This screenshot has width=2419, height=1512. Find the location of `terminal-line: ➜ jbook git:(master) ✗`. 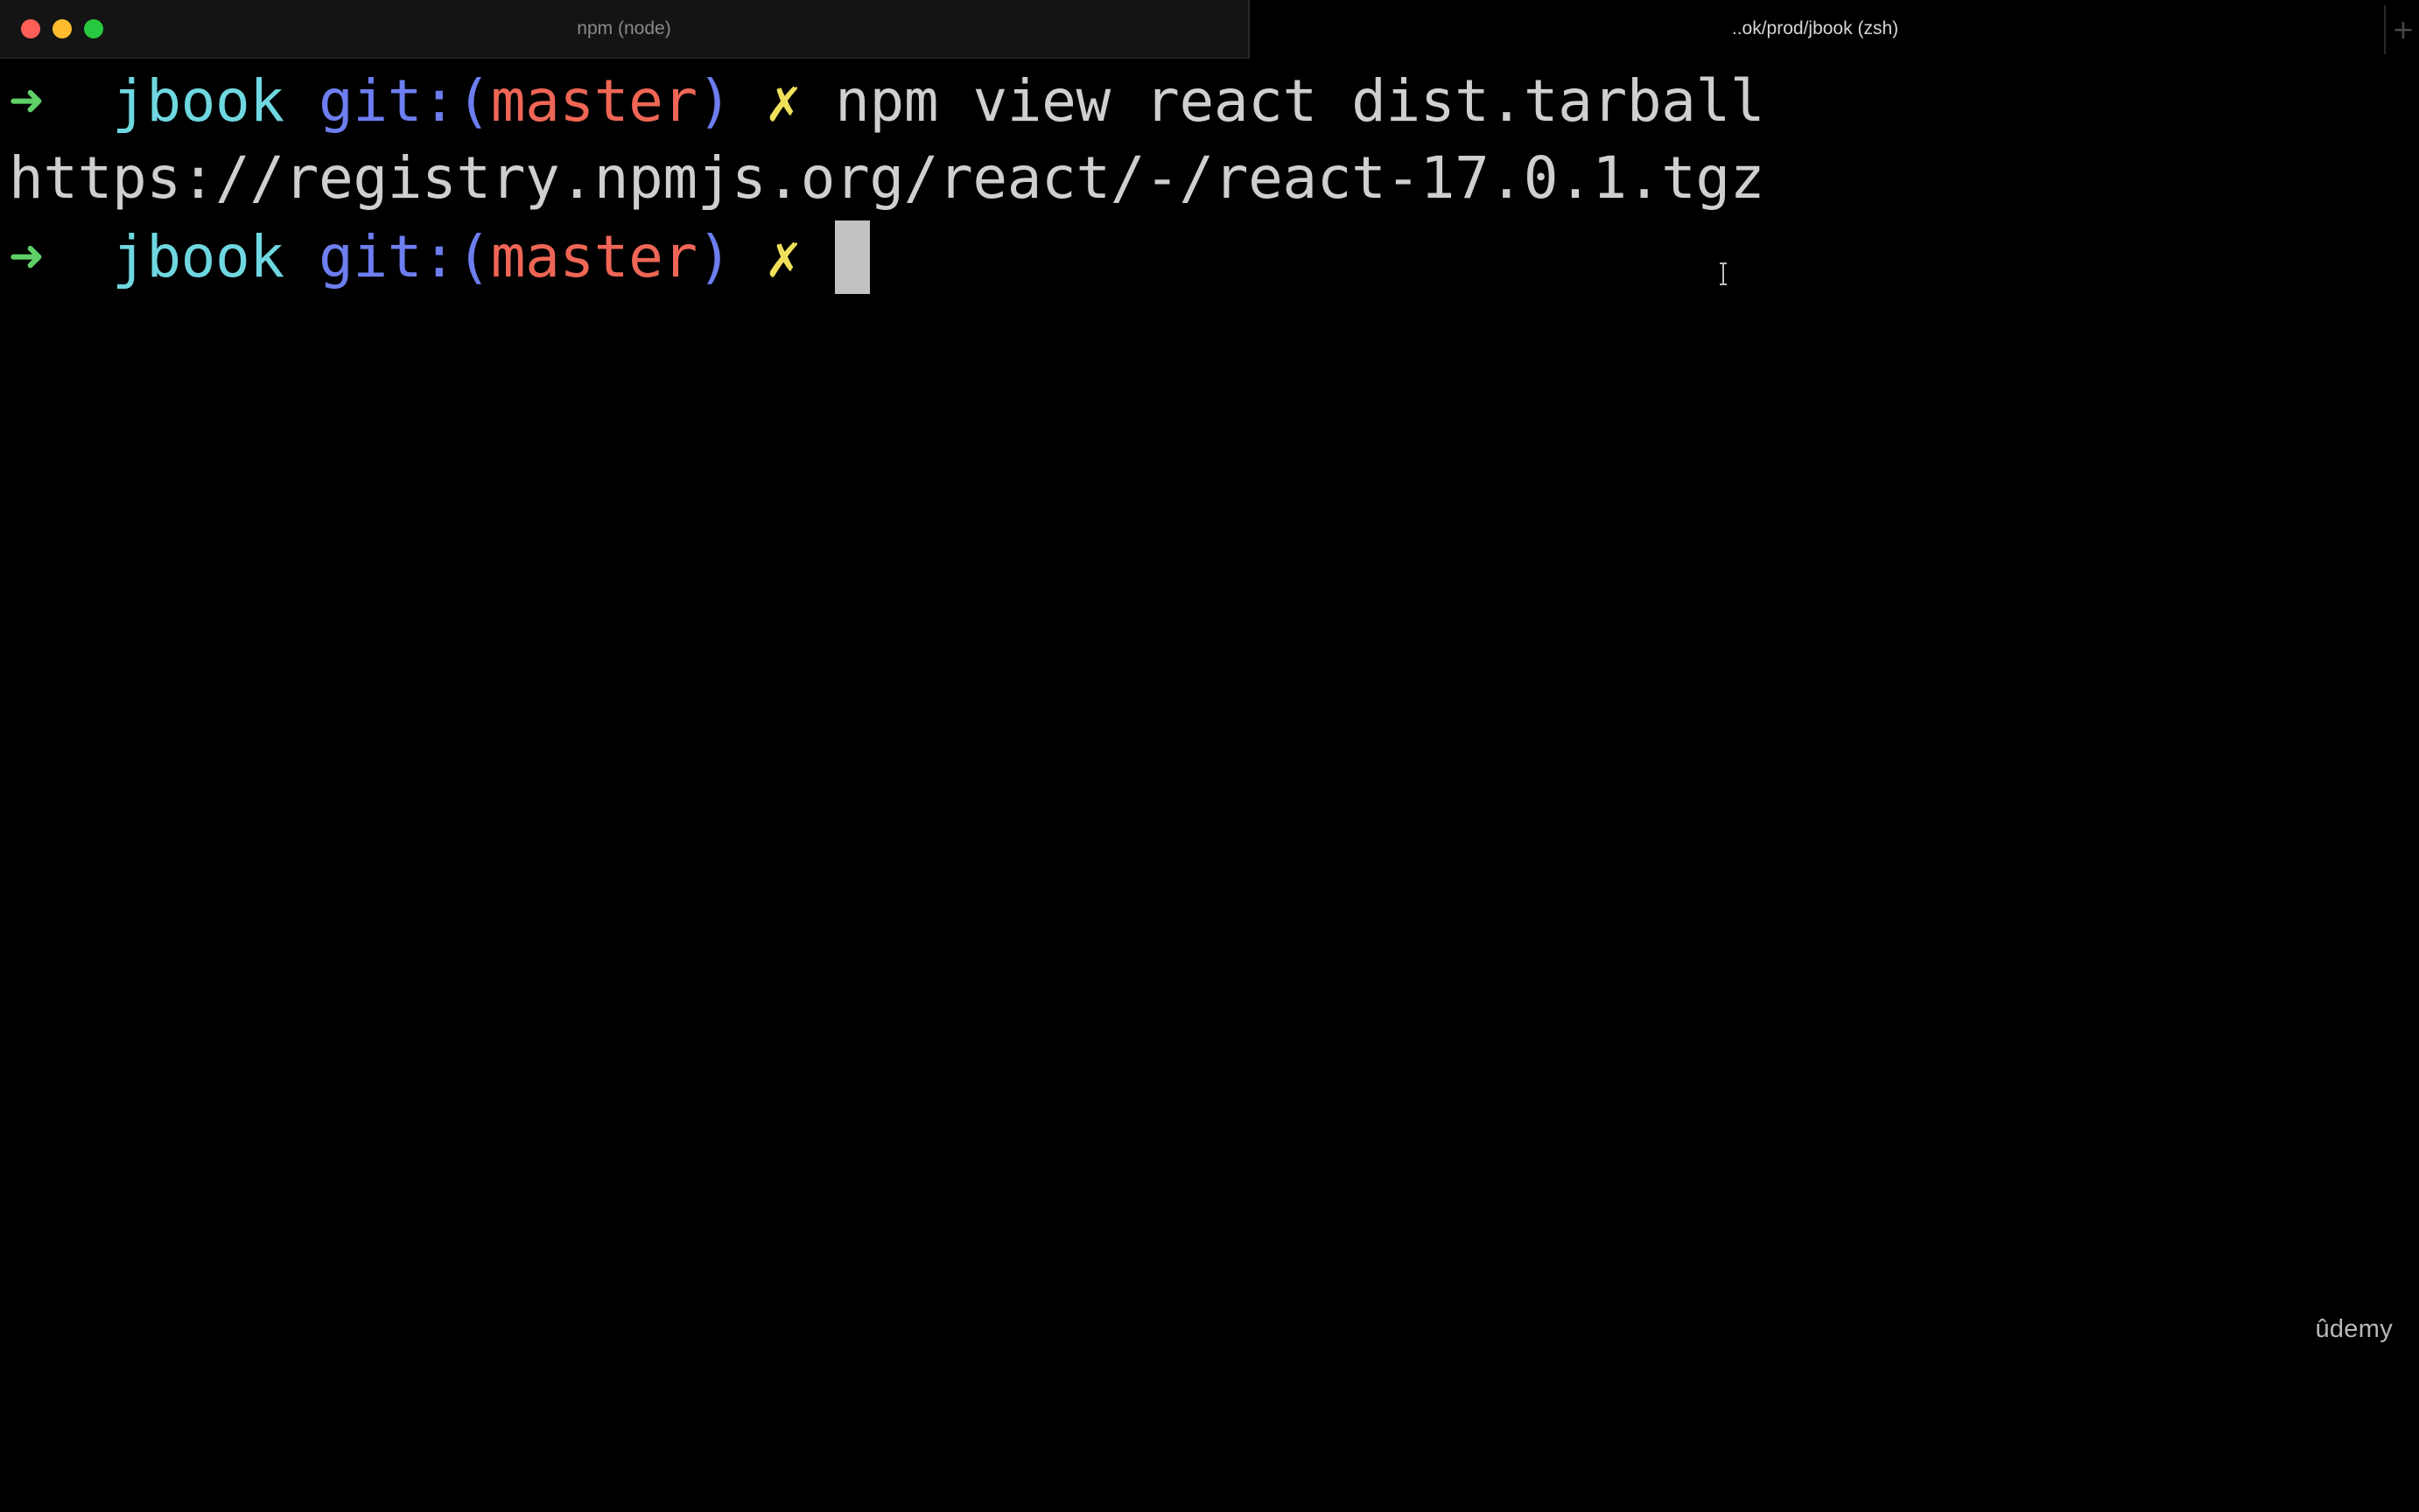

terminal-line: ➜ jbook git:(master) ✗ is located at coordinates (440, 257).